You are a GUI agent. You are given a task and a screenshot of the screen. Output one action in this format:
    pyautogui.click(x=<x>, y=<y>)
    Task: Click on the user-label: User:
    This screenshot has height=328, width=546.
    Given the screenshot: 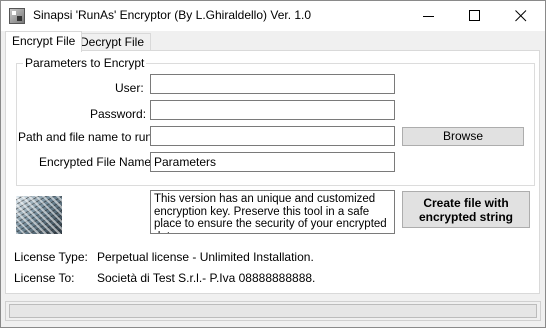 What is the action you would take?
    pyautogui.click(x=129, y=88)
    